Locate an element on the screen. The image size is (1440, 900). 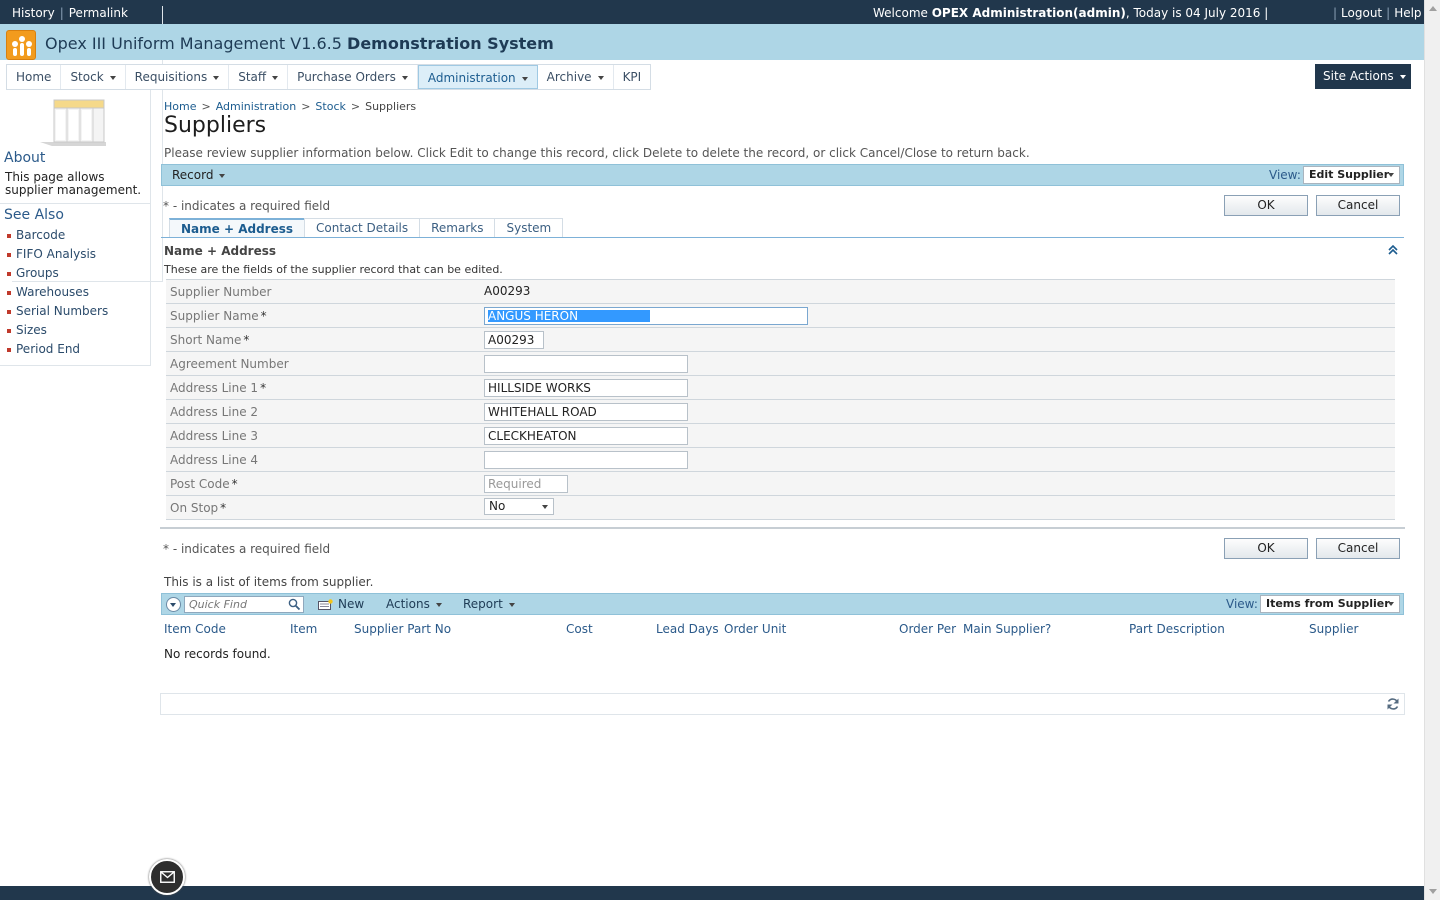
record-menu: Record is located at coordinates (199, 175).